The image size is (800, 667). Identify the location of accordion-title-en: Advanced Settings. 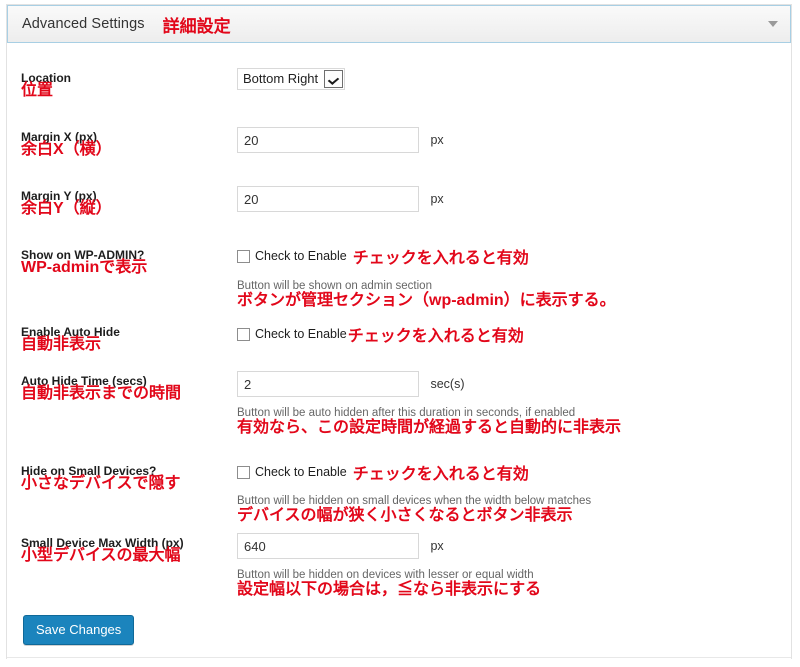
(83, 24).